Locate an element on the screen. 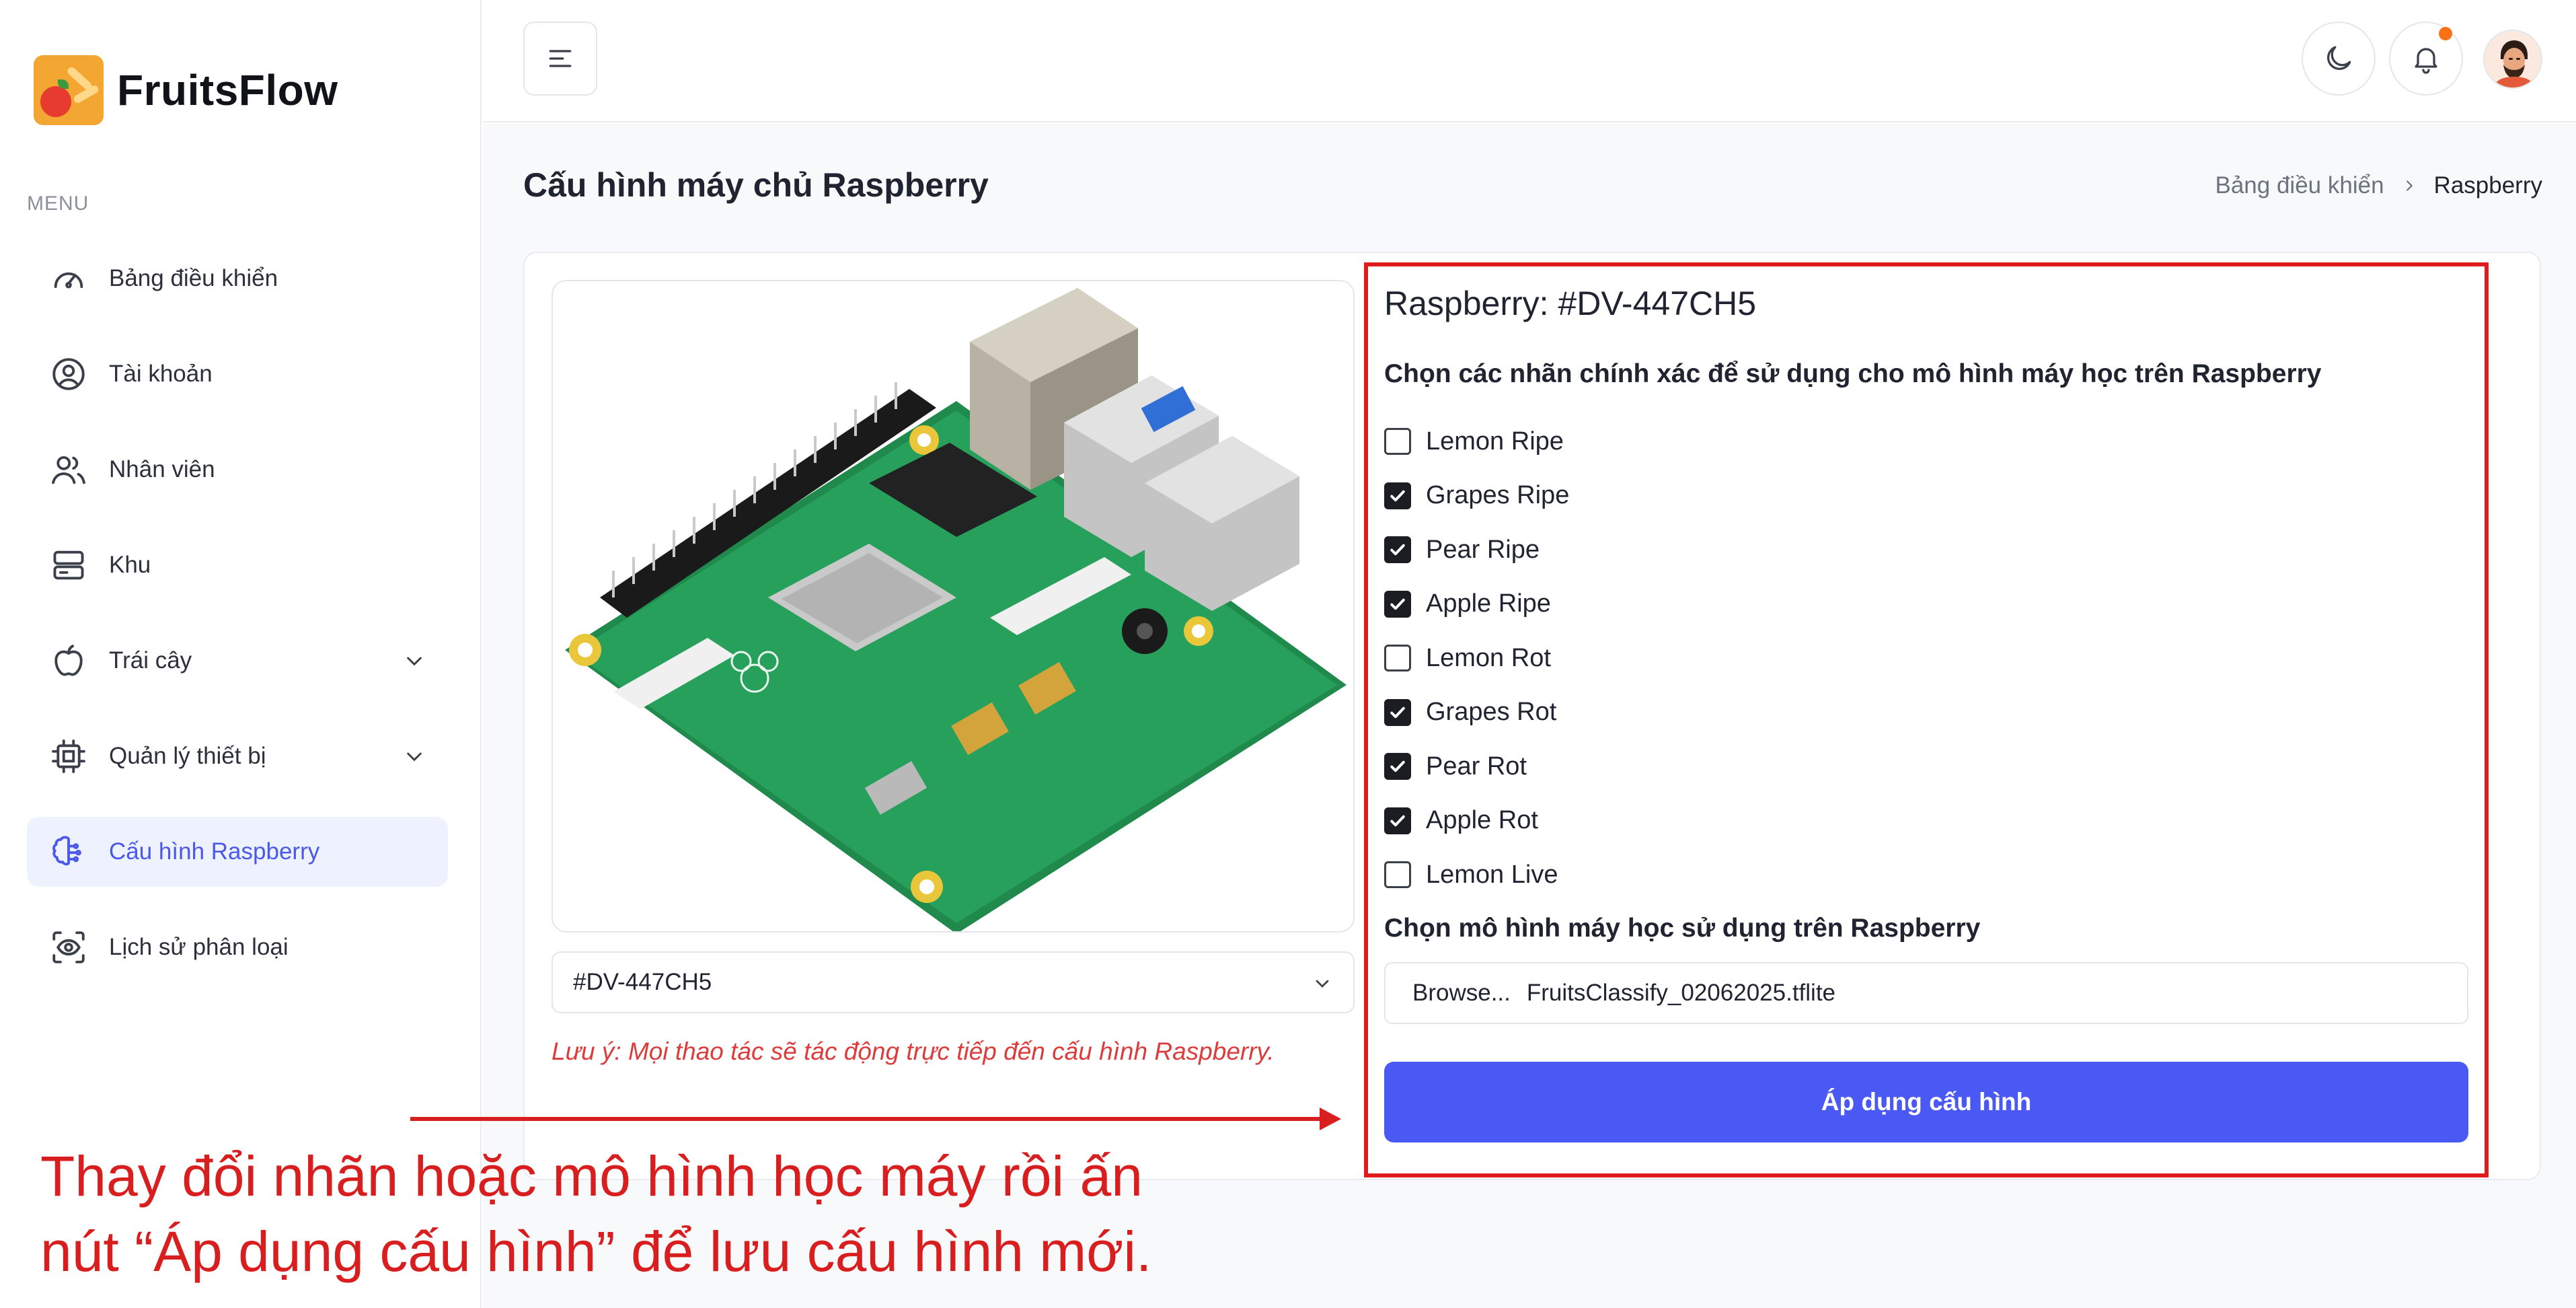  sidebar-item-fruits: Trái cây is located at coordinates (237, 661).